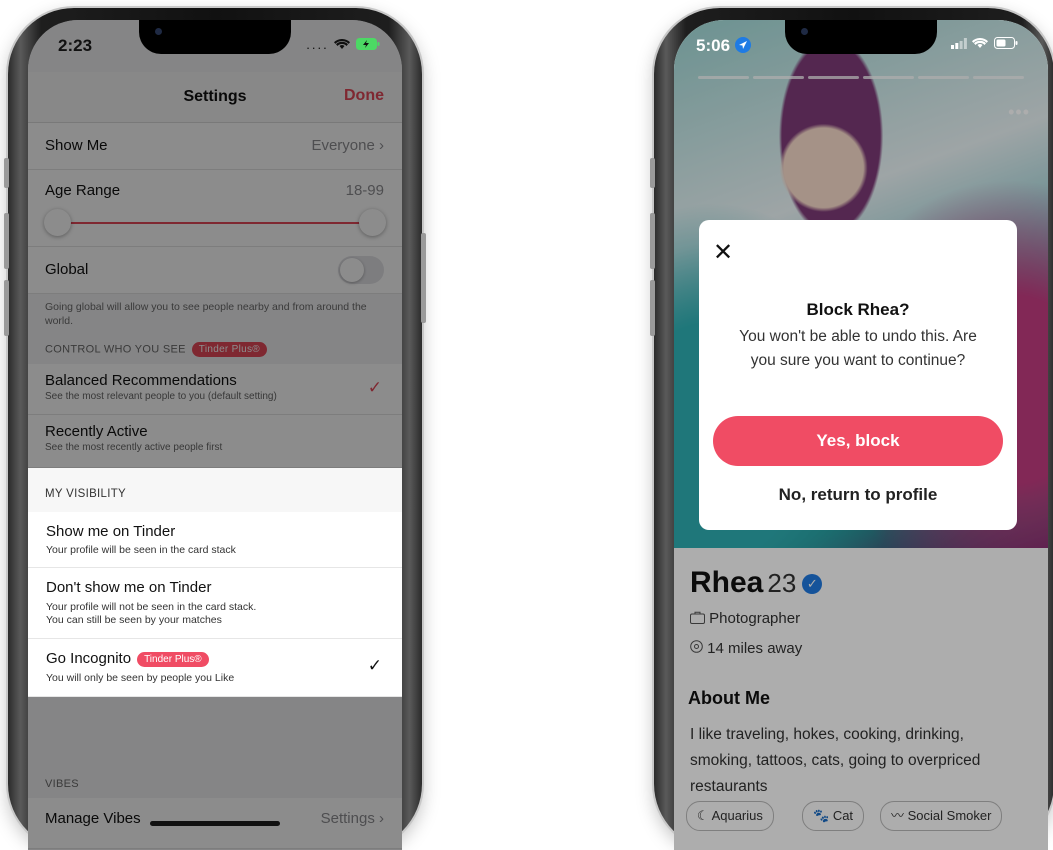  What do you see at coordinates (368, 44) in the screenshot?
I see `battery-charging-icon` at bounding box center [368, 44].